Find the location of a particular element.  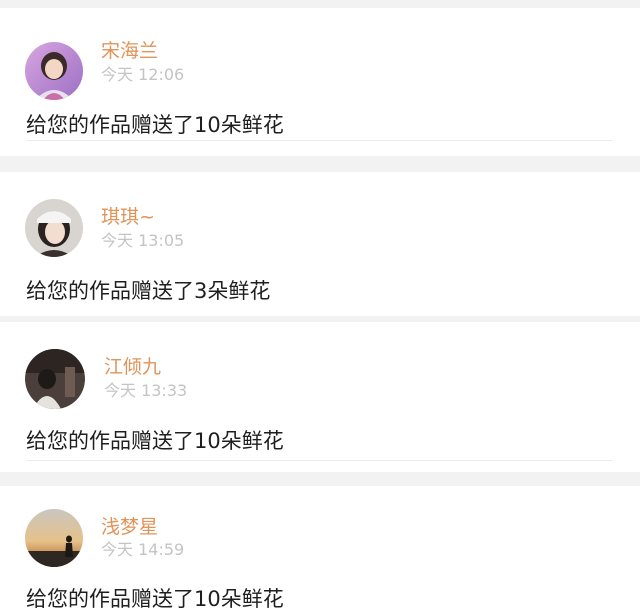

avatar-sunset-silhouette-icon is located at coordinates (54, 538).